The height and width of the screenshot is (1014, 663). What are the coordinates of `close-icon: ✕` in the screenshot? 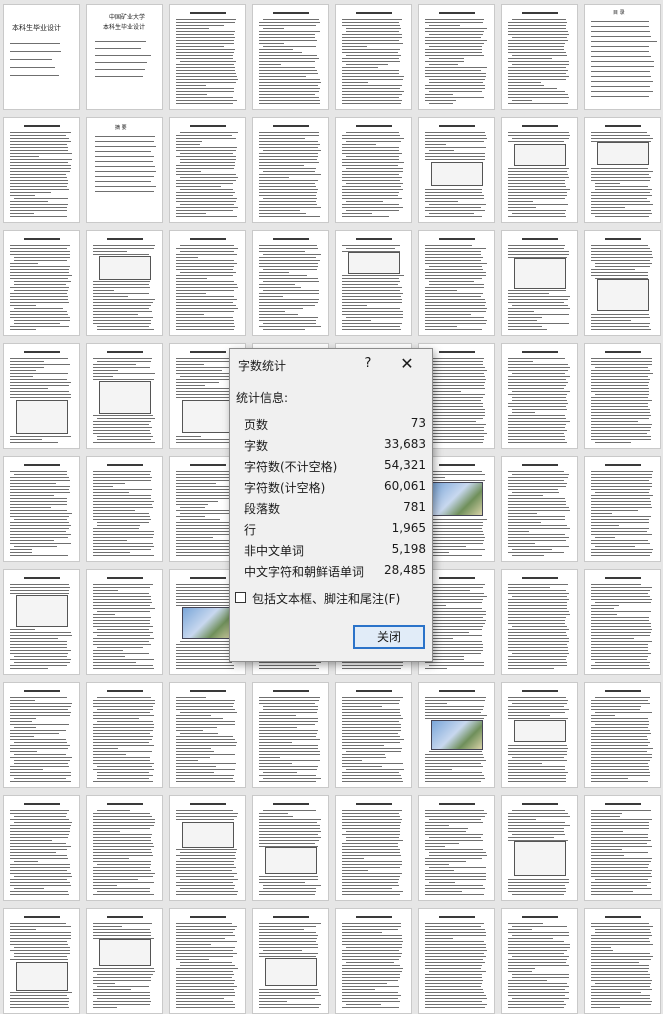 It's located at (407, 364).